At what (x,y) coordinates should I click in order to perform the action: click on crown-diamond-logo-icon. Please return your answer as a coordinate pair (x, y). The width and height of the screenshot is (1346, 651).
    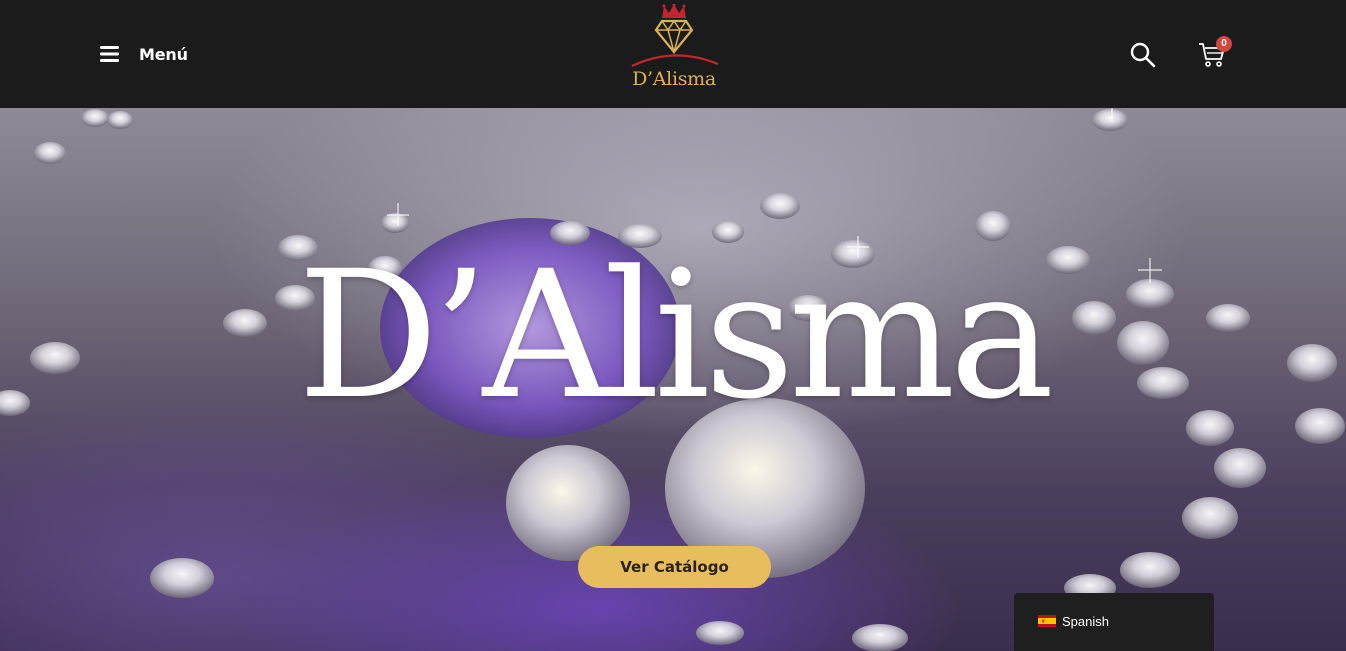
    Looking at the image, I should click on (675, 35).